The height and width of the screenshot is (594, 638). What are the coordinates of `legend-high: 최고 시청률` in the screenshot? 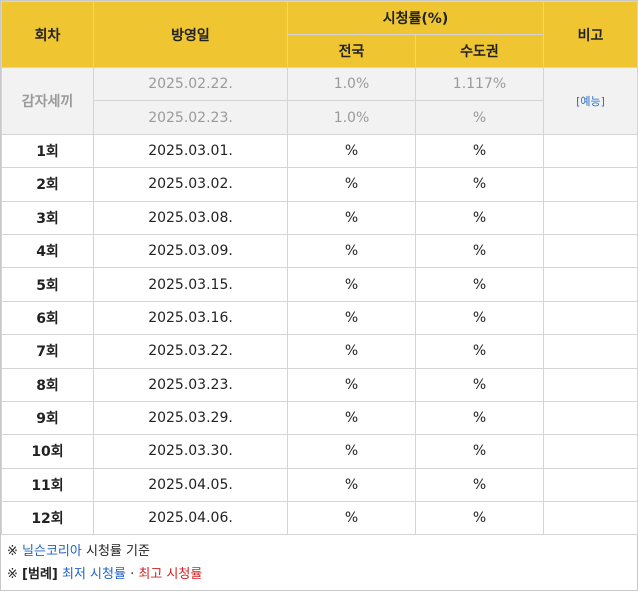 It's located at (170, 575).